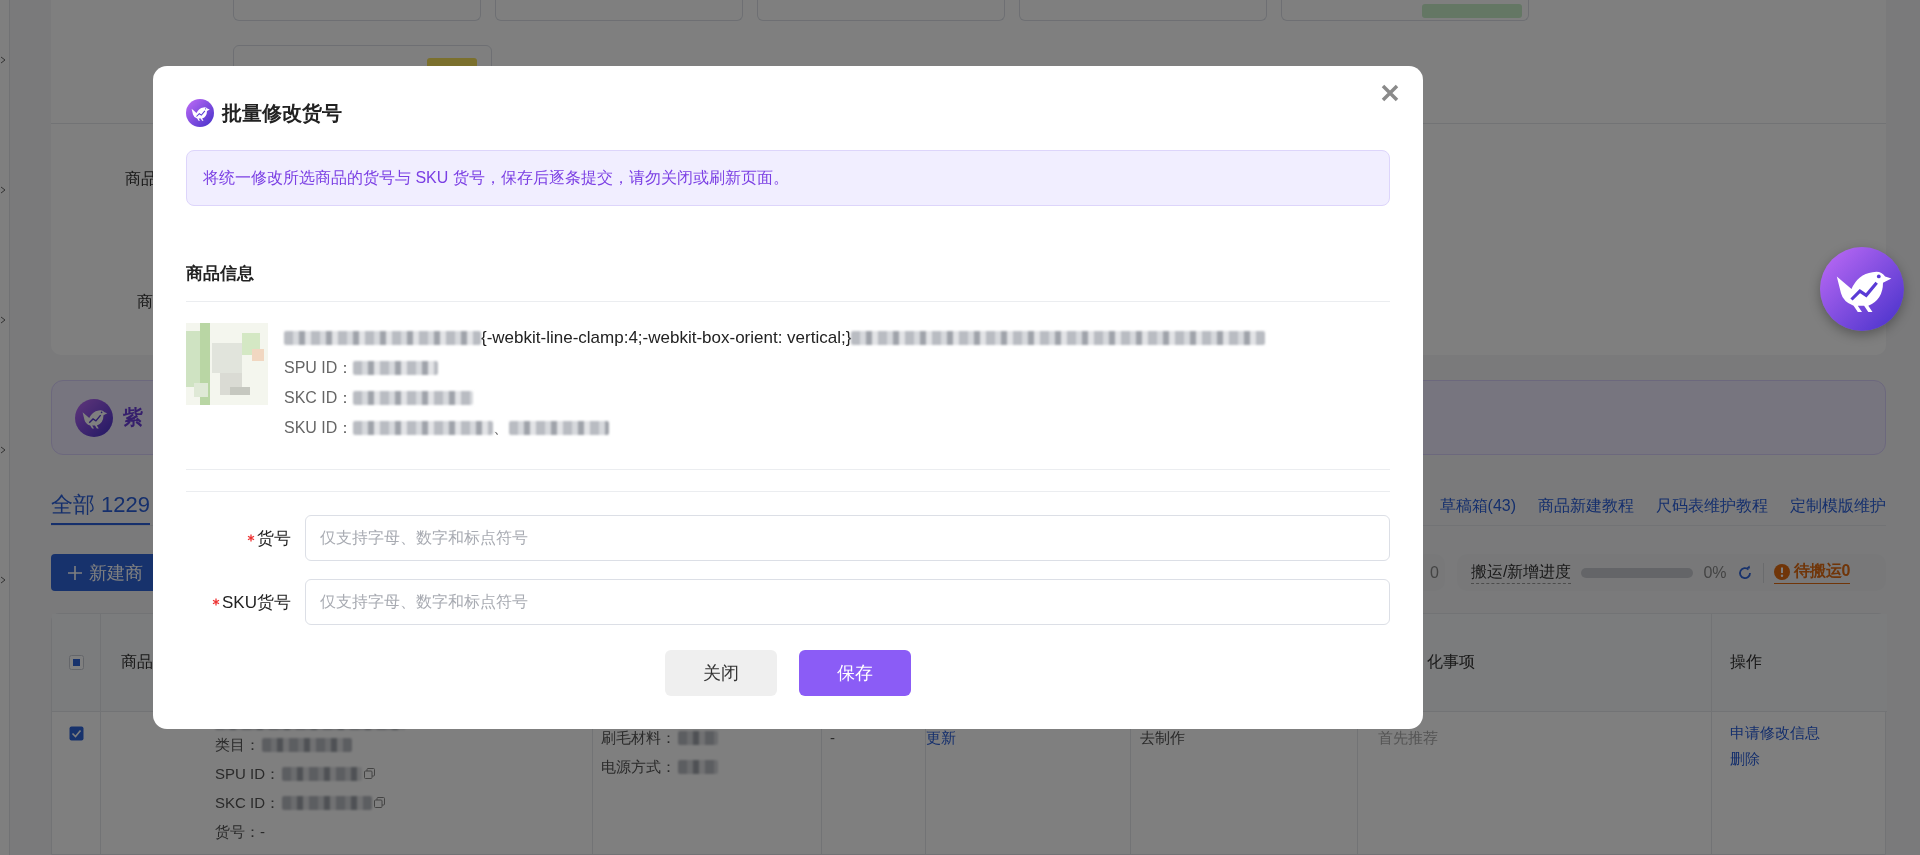  I want to click on section-title: 商品信息, so click(220, 273).